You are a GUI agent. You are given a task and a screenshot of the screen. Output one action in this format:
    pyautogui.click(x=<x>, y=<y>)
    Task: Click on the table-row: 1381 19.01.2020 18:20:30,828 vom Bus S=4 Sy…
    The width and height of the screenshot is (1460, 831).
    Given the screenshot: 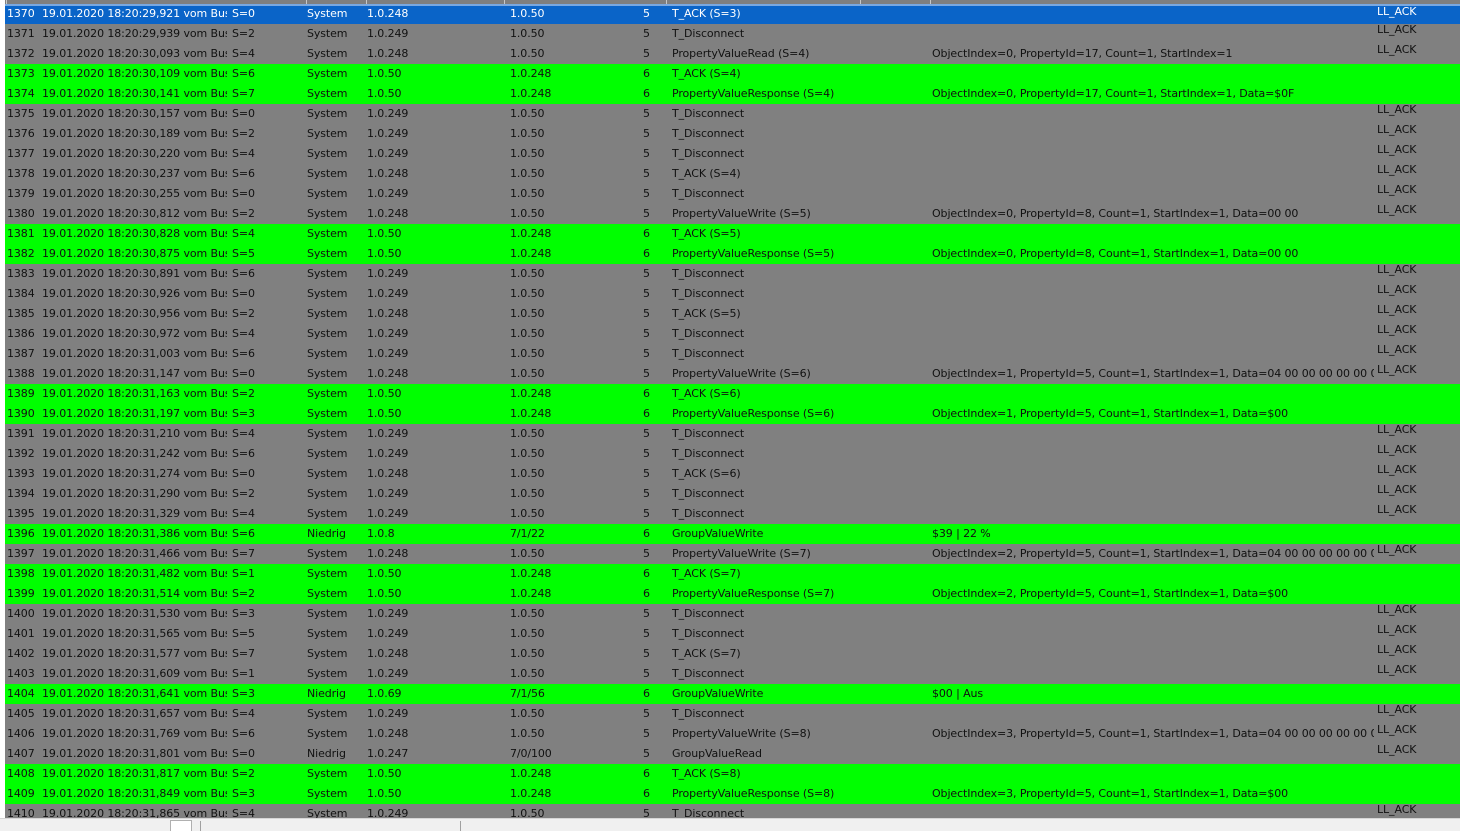 What is the action you would take?
    pyautogui.click(x=732, y=234)
    